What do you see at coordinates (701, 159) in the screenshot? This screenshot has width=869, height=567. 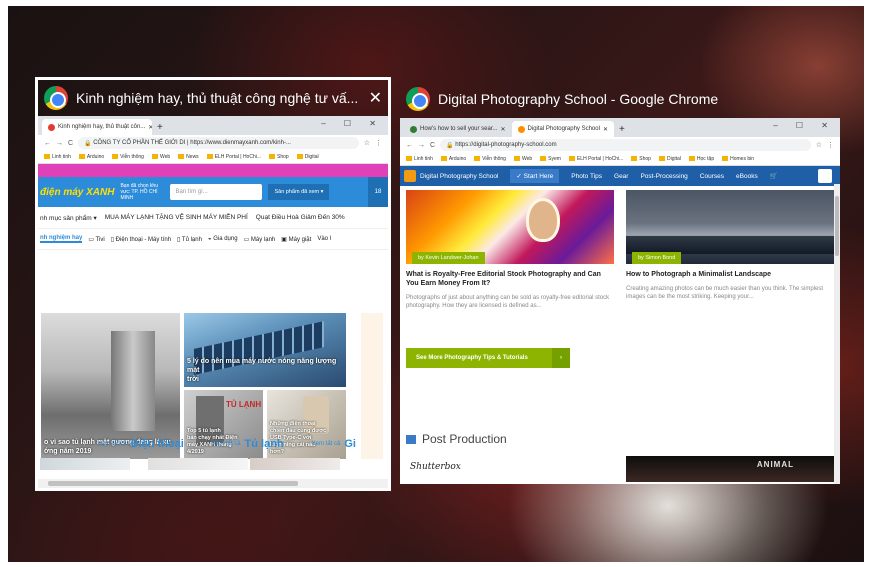 I see `bookmark-item: Học tập` at bounding box center [701, 159].